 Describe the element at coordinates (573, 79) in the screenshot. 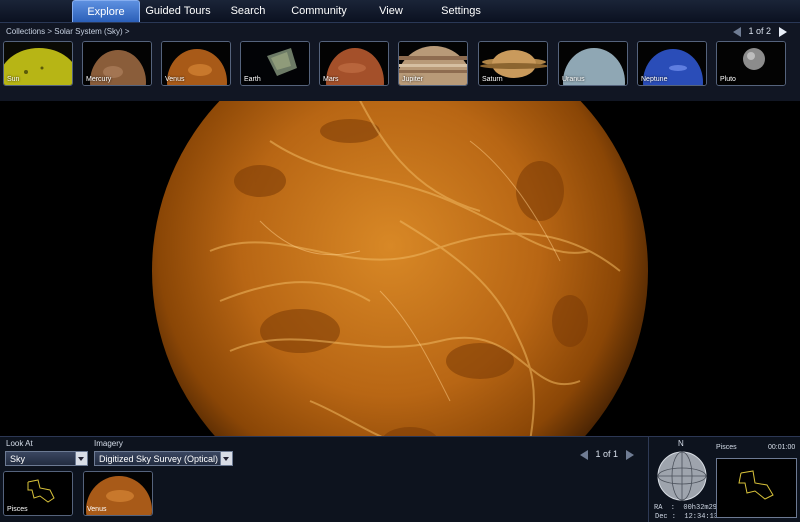

I see `thumbnail-label: Uranus` at that location.